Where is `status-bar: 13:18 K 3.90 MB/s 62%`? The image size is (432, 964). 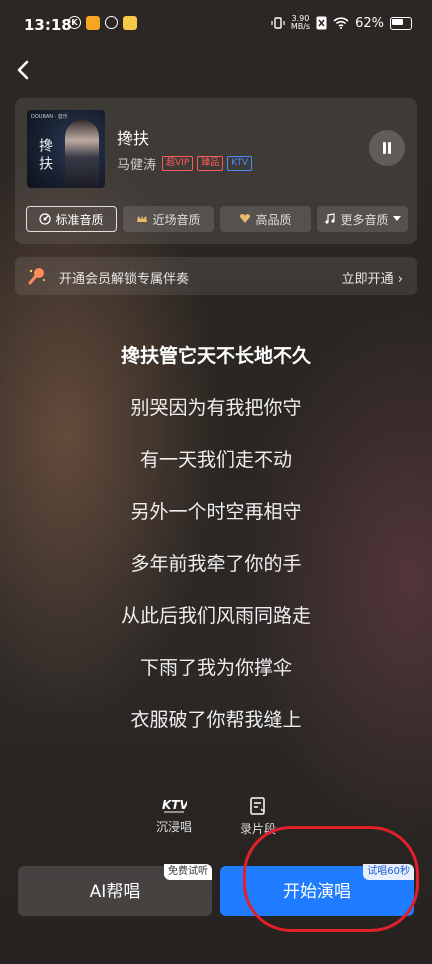
status-bar: 13:18 K 3.90 MB/s 62% is located at coordinates (216, 26).